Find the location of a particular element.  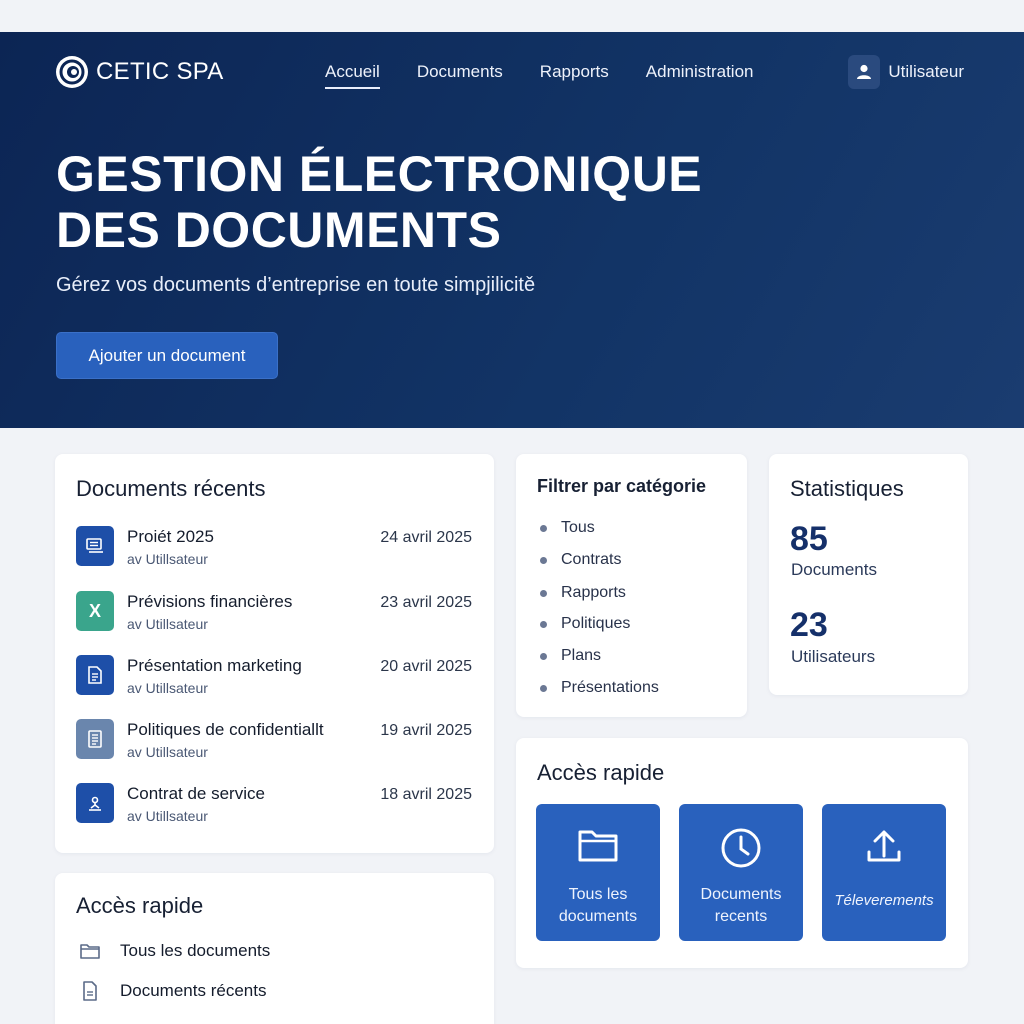

category-label: Rapports is located at coordinates (593, 592).